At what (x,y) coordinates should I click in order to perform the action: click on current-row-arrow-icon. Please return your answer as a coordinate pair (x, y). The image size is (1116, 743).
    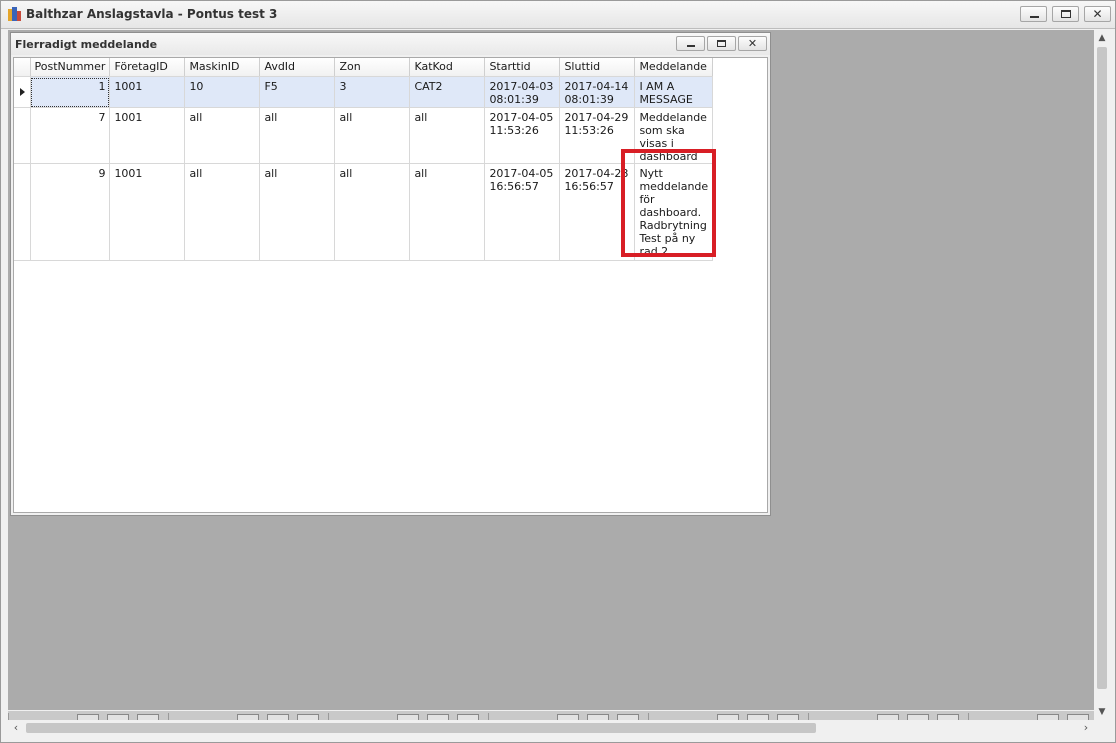
    Looking at the image, I should click on (22, 92).